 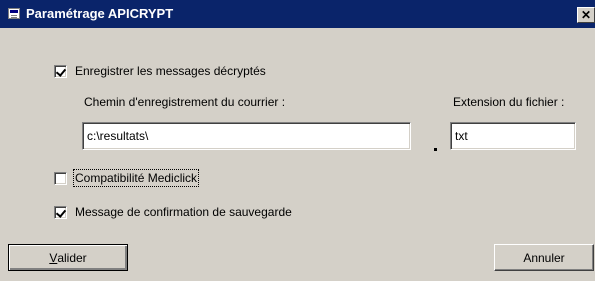 What do you see at coordinates (170, 71) in the screenshot?
I see `save-decrypted-label: Enregistrer les messages décryptés` at bounding box center [170, 71].